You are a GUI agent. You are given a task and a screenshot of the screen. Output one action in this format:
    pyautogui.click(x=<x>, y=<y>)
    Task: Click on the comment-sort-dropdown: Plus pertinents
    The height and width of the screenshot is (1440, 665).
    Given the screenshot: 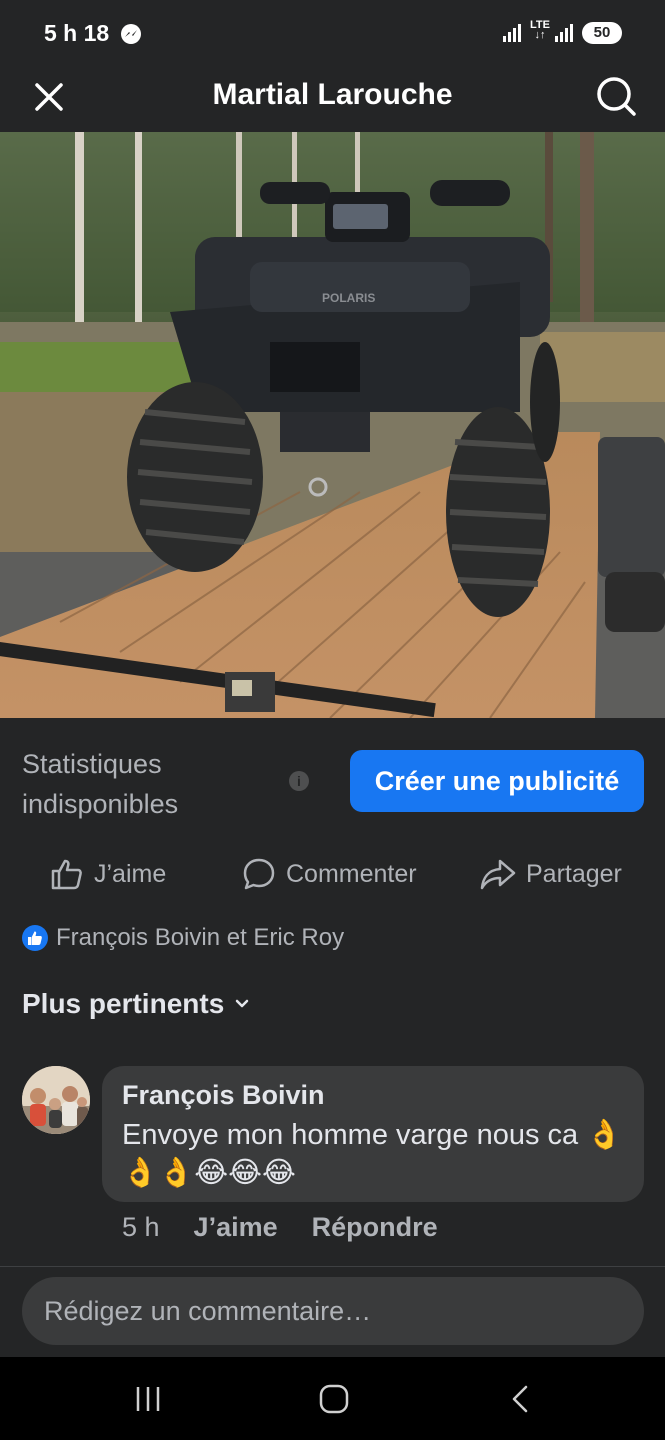 What is the action you would take?
    pyautogui.click(x=136, y=1004)
    